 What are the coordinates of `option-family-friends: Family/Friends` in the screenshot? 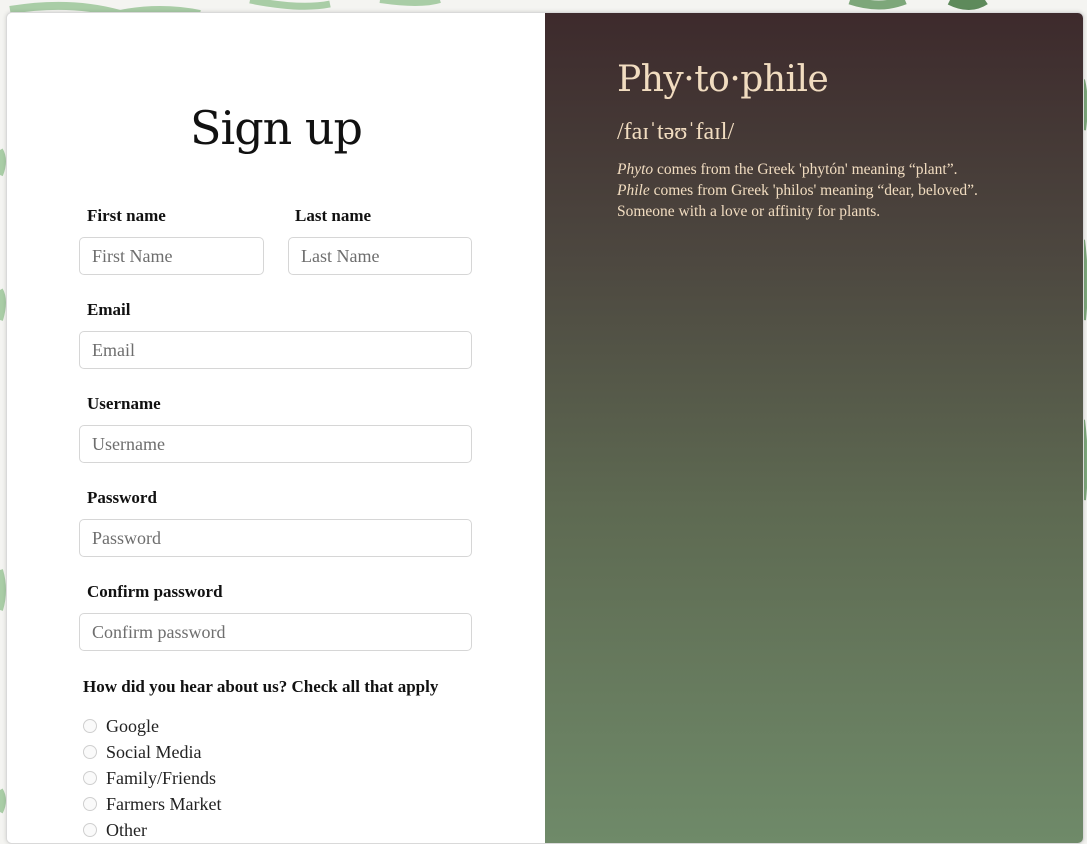 It's located at (149, 778).